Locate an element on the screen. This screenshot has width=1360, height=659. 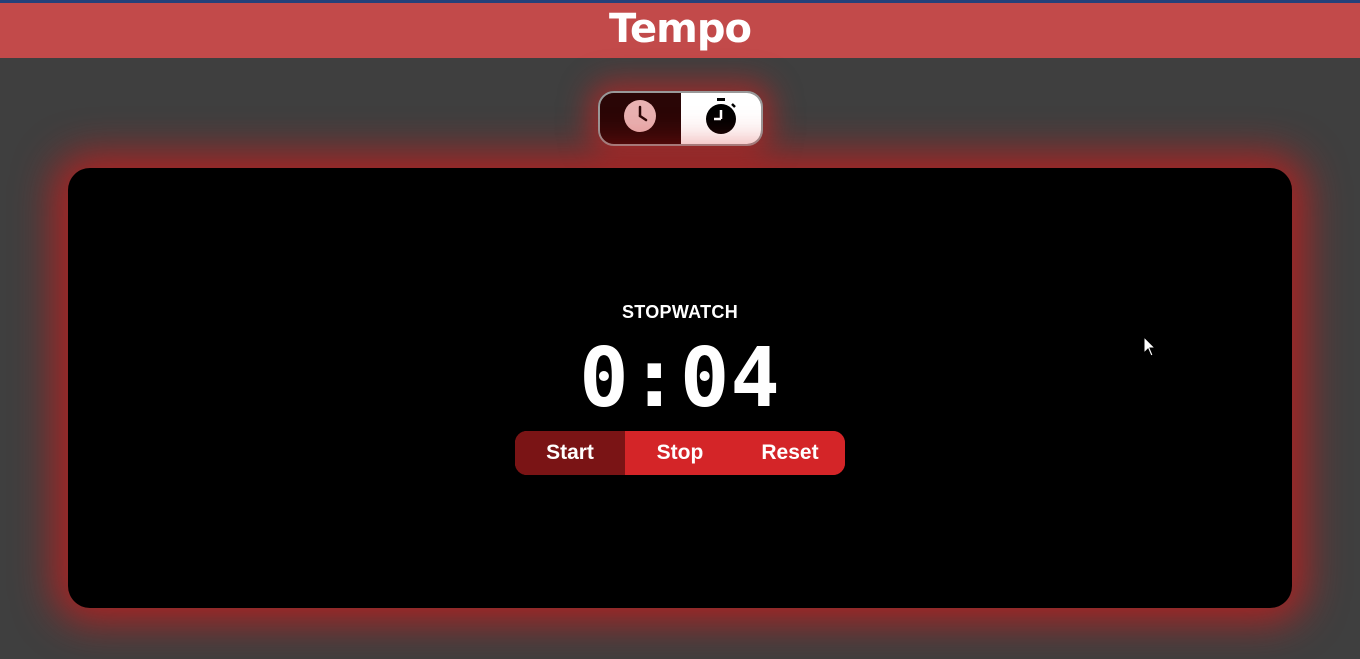
clock-icon is located at coordinates (640, 118).